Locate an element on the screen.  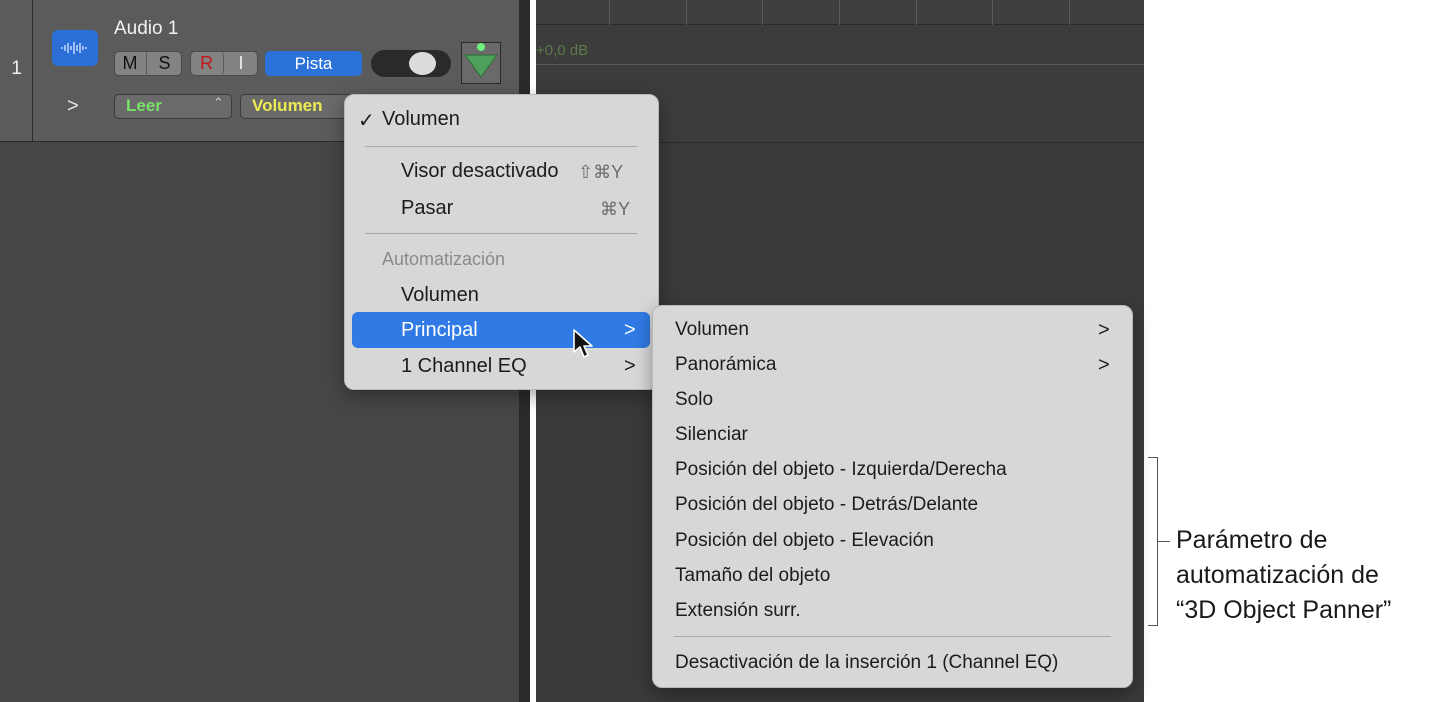
callout-line-1: Parámetro de is located at coordinates (1252, 540).